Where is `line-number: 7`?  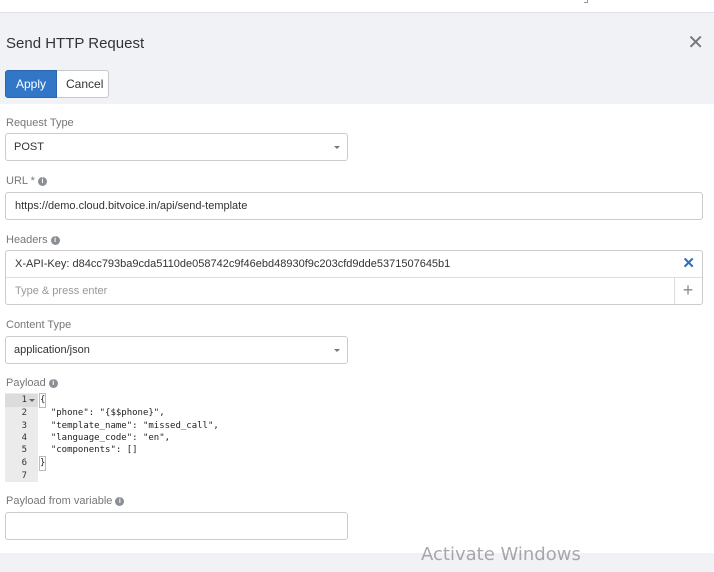
line-number: 7 is located at coordinates (24, 476).